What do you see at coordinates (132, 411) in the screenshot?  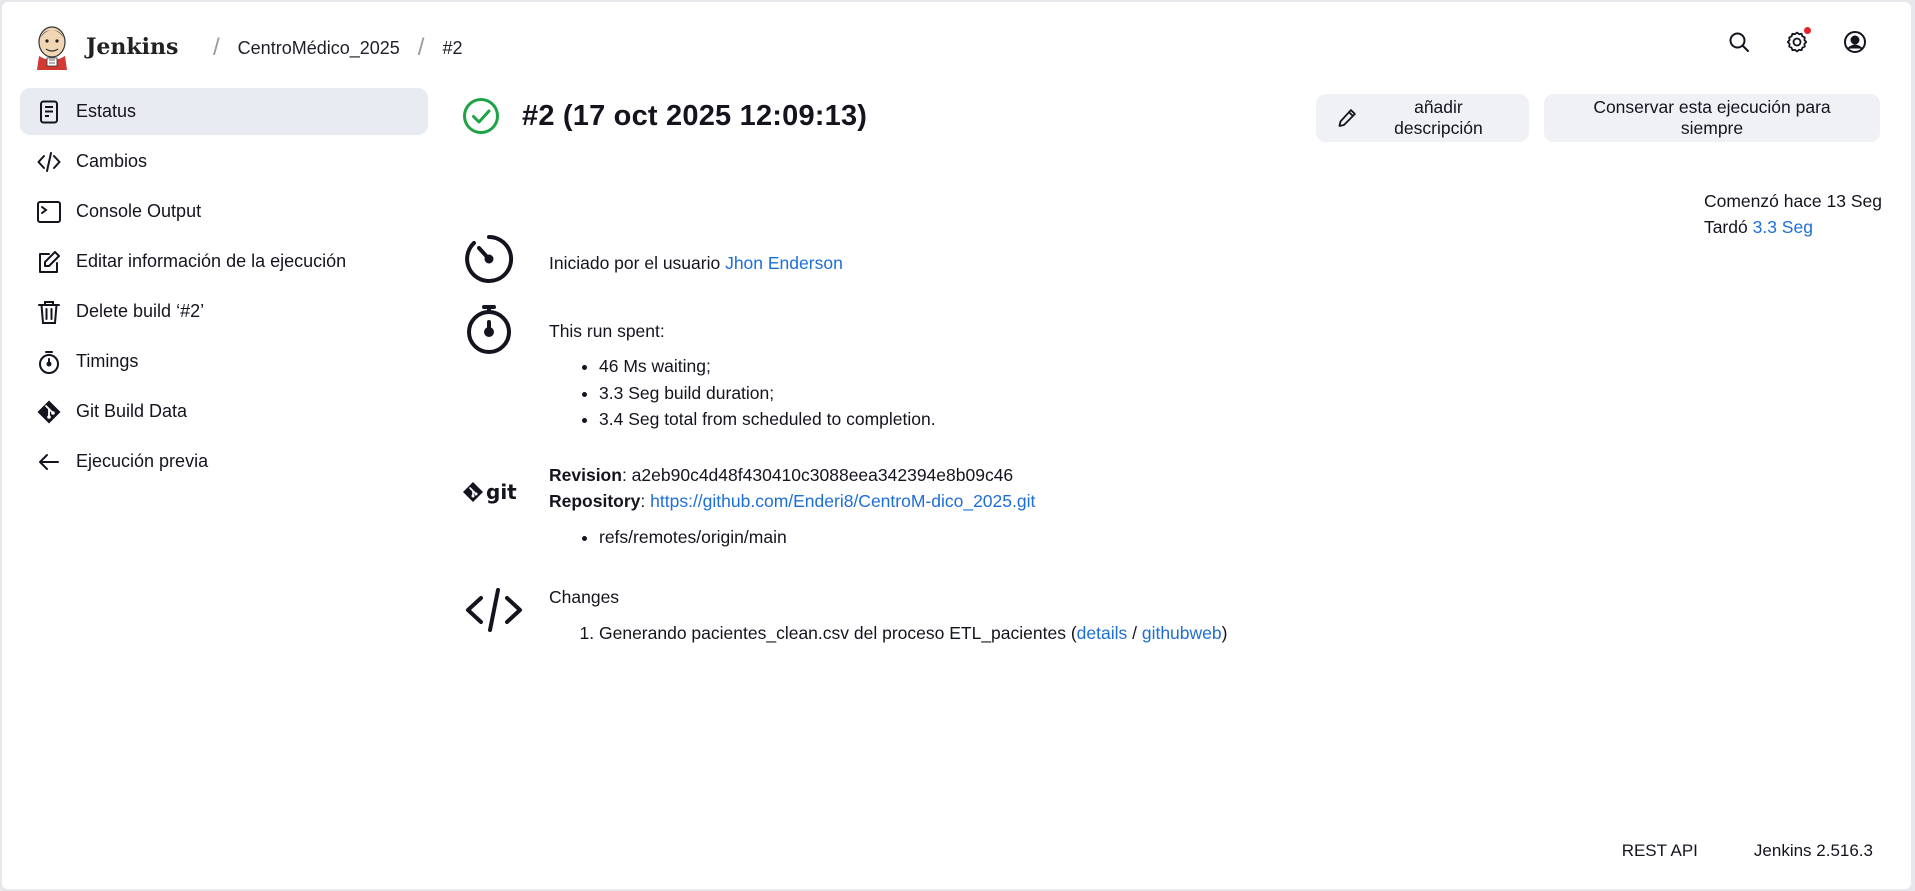 I see `sidebar-item-label: Git Build Data` at bounding box center [132, 411].